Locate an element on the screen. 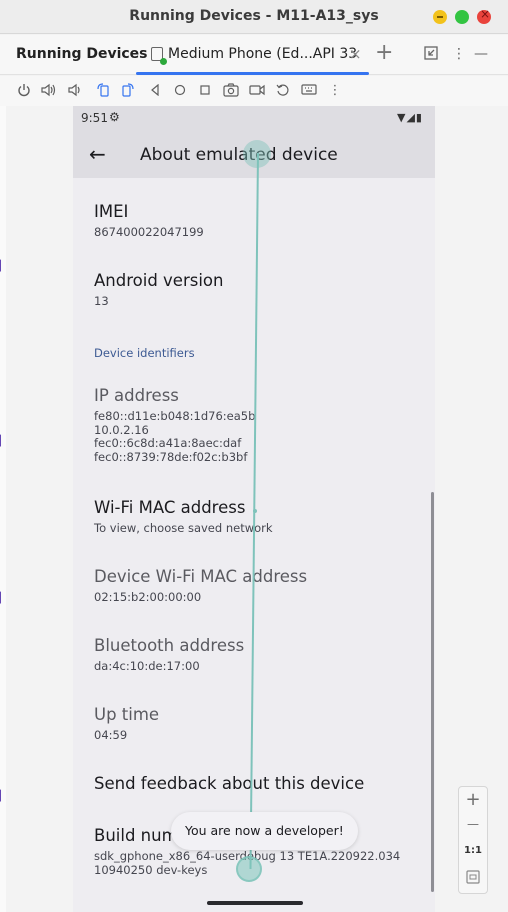  pref-android-version: Android version 13 is located at coordinates (158, 290).